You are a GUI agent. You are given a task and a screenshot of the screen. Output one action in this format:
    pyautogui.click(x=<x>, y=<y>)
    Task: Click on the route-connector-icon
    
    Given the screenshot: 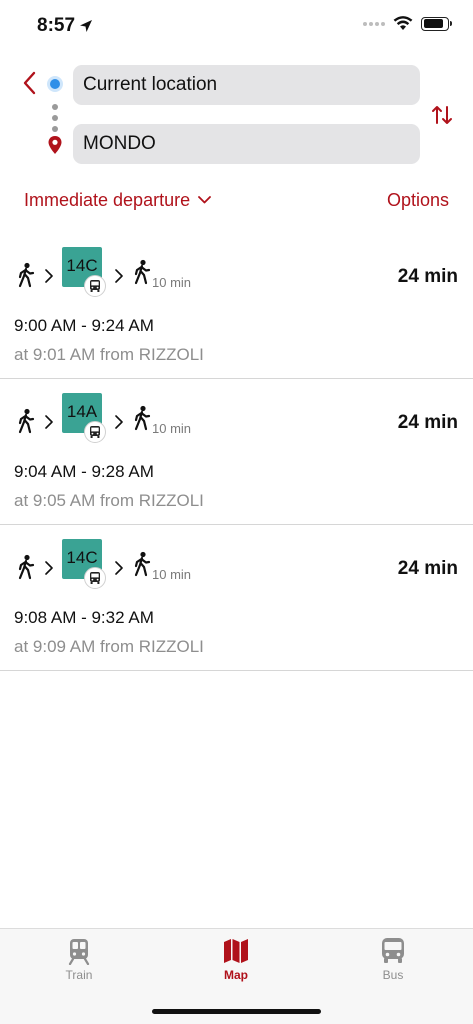 What is the action you would take?
    pyautogui.click(x=55, y=118)
    